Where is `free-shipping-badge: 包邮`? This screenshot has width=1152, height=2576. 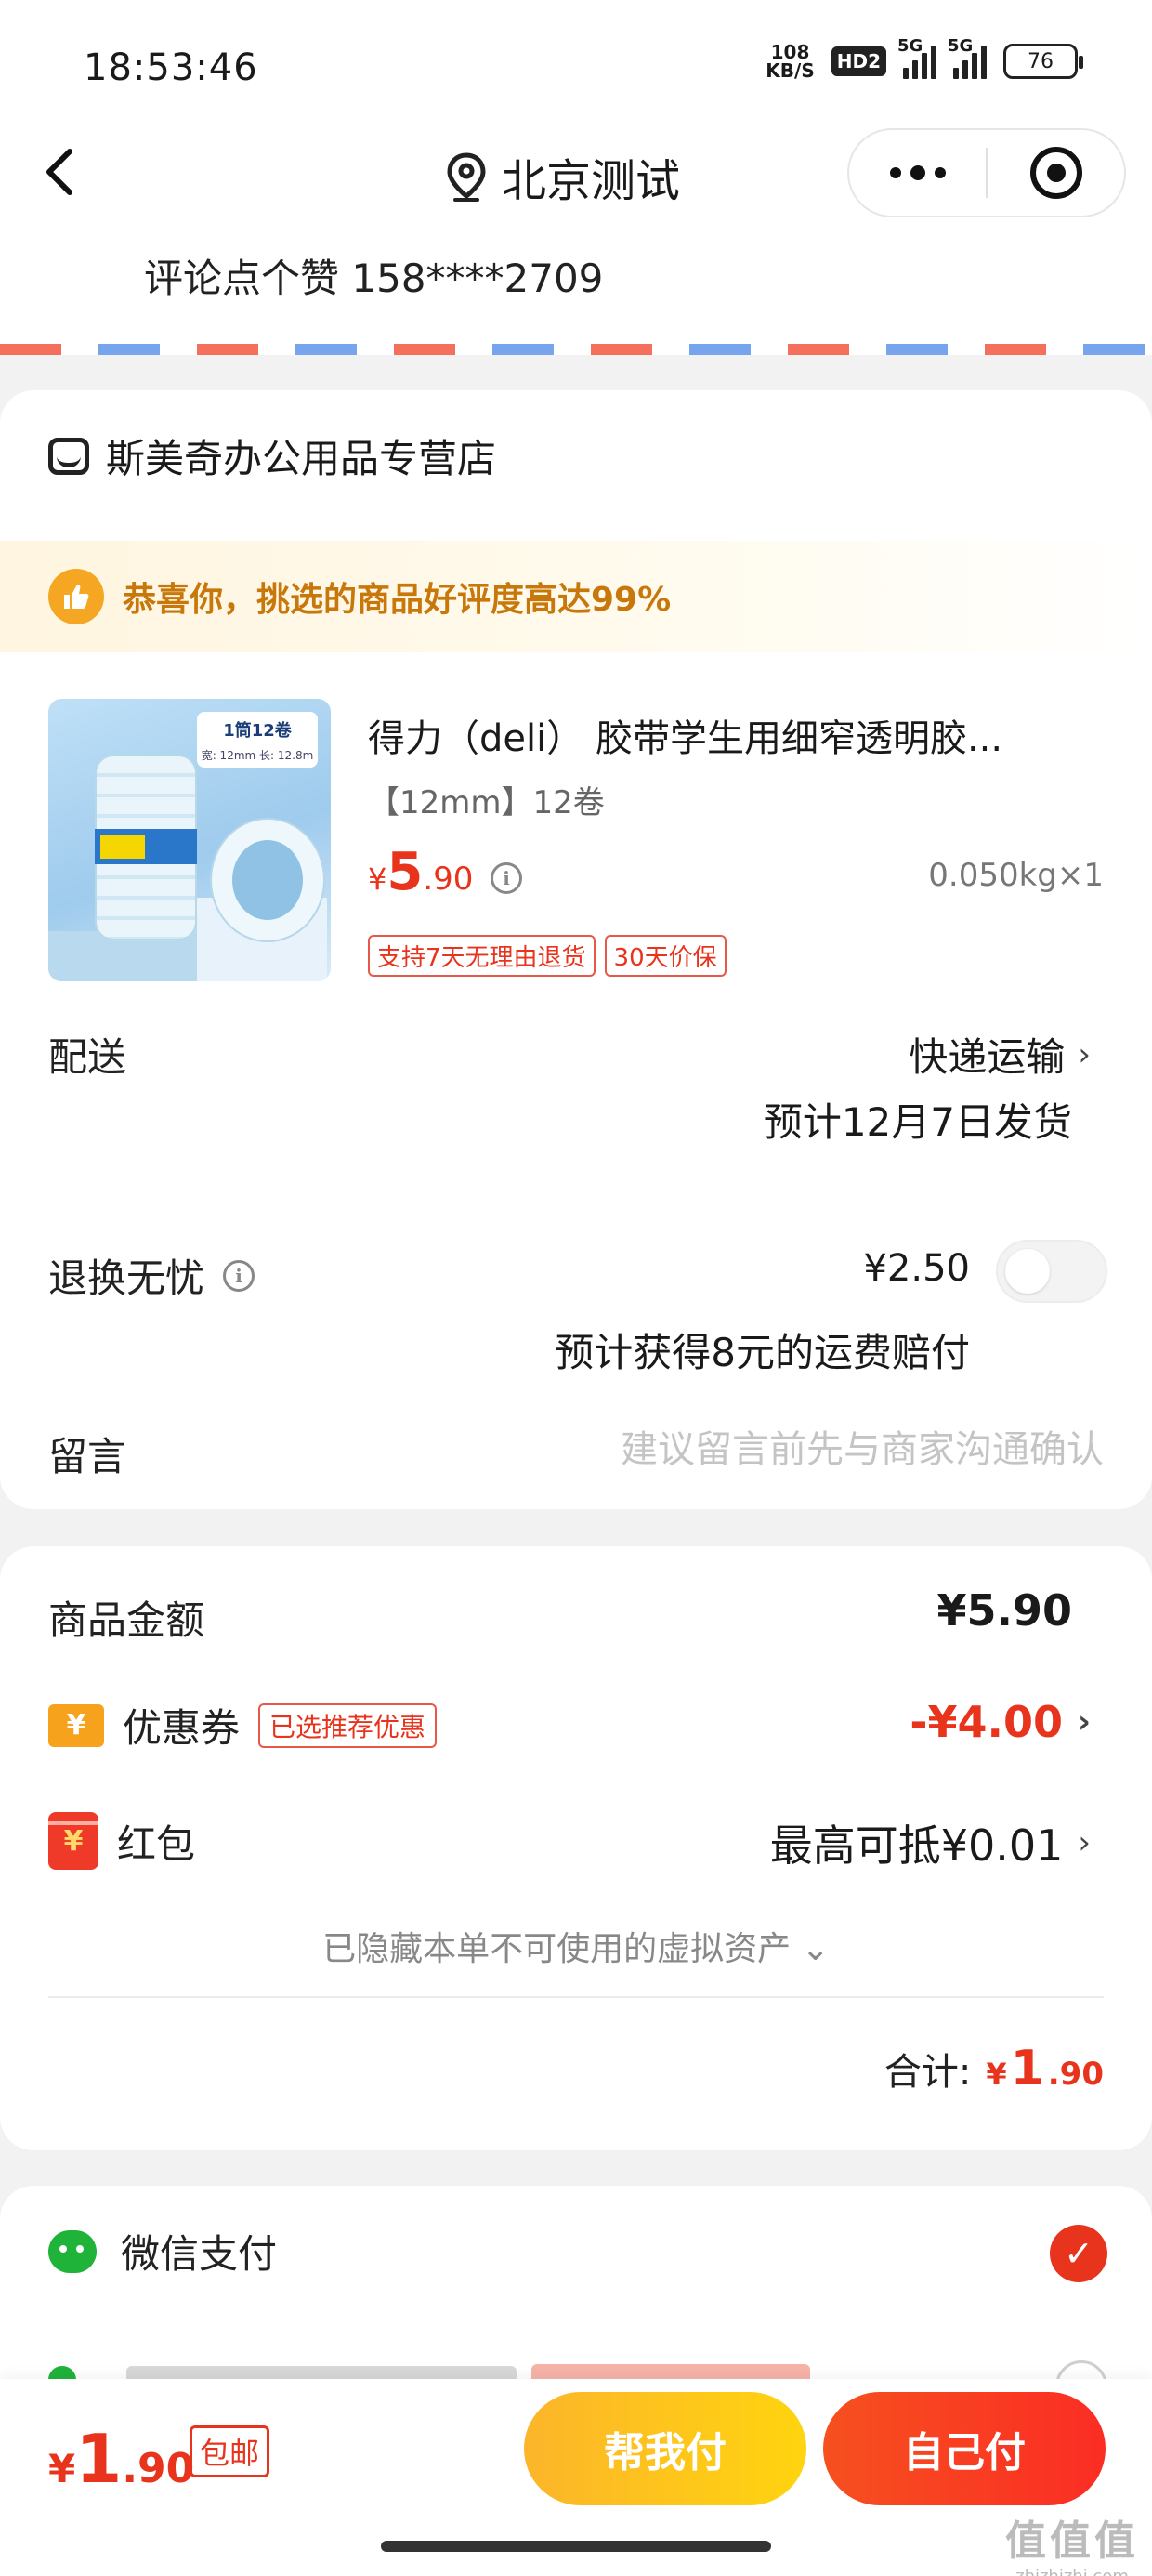
free-shipping-badge: 包邮 is located at coordinates (230, 2451).